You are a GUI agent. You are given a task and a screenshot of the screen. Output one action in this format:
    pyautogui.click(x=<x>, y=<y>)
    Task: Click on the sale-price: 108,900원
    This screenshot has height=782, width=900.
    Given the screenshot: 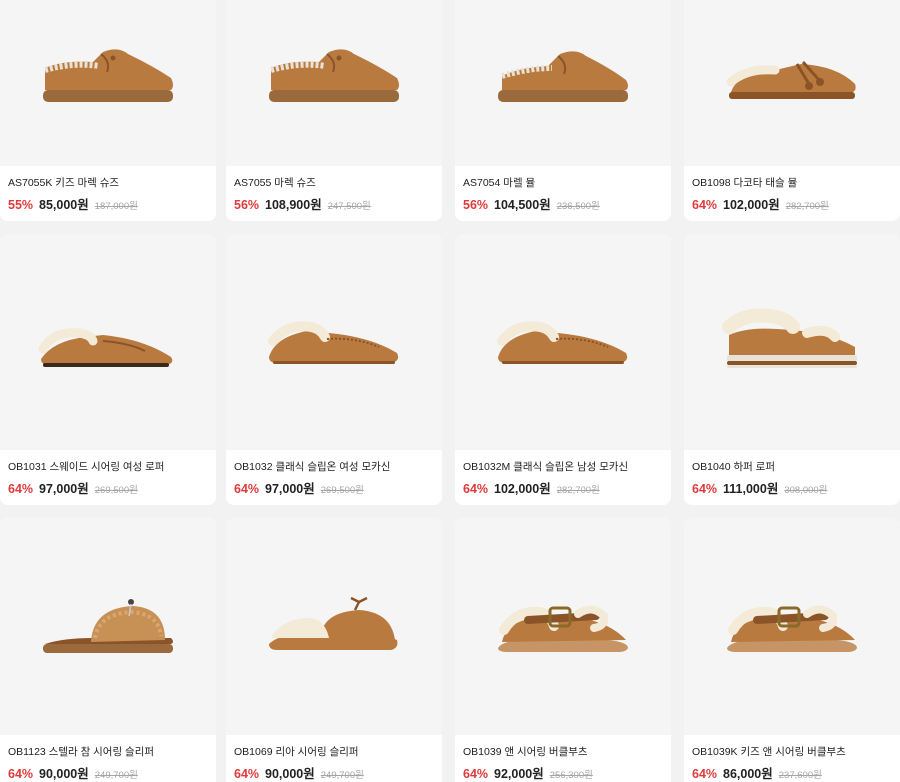 What is the action you would take?
    pyautogui.click(x=293, y=205)
    